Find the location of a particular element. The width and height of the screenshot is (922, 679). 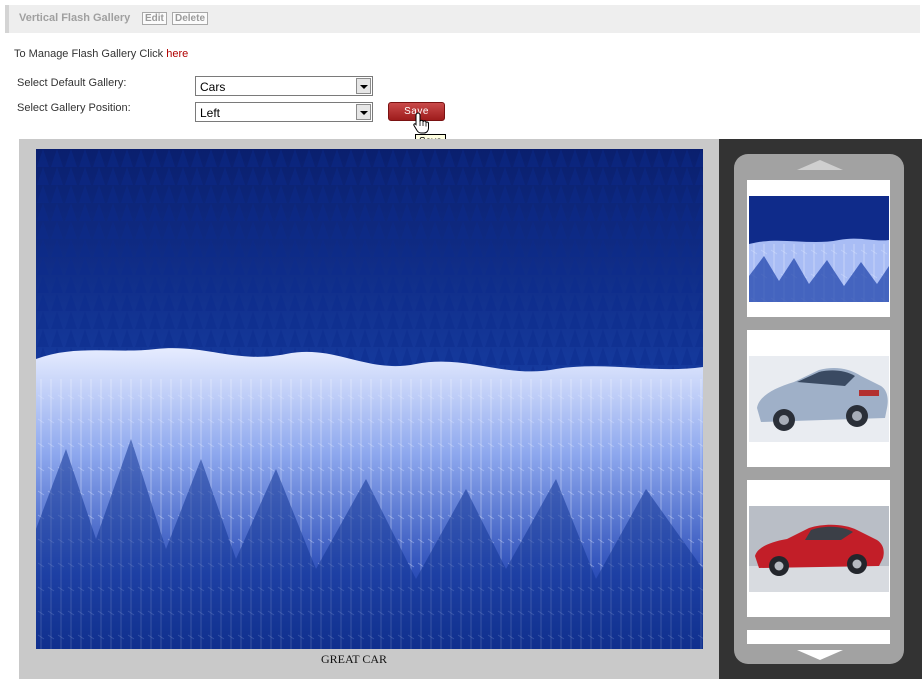

manage-gallery-line: To Manage Flash Gallery Click here is located at coordinates (101, 54).